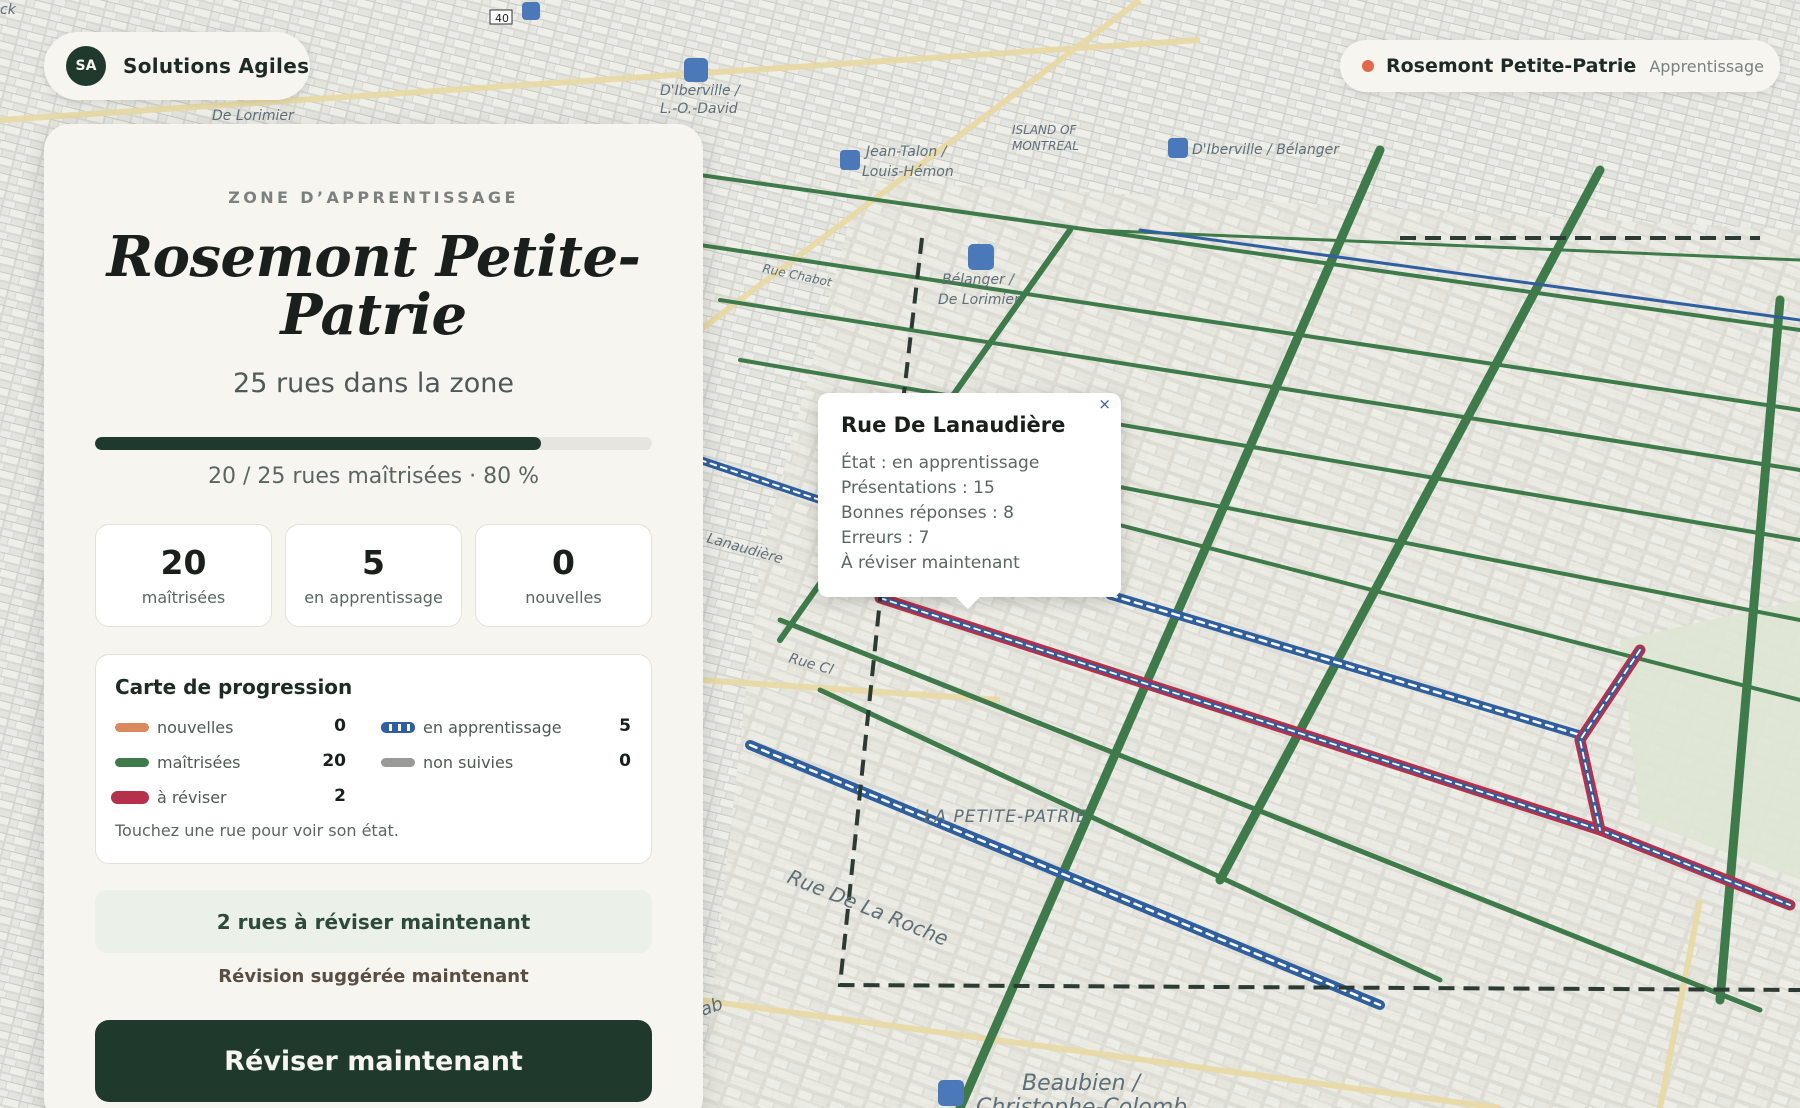  What do you see at coordinates (1081, 1101) in the screenshot?
I see `map-label-colomb: Christophe-Colomb` at bounding box center [1081, 1101].